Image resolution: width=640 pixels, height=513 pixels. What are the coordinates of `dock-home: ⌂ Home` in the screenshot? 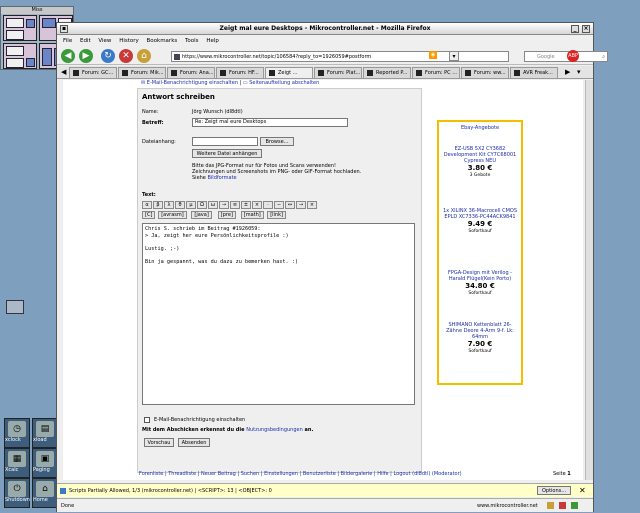 It's located at (45, 493).